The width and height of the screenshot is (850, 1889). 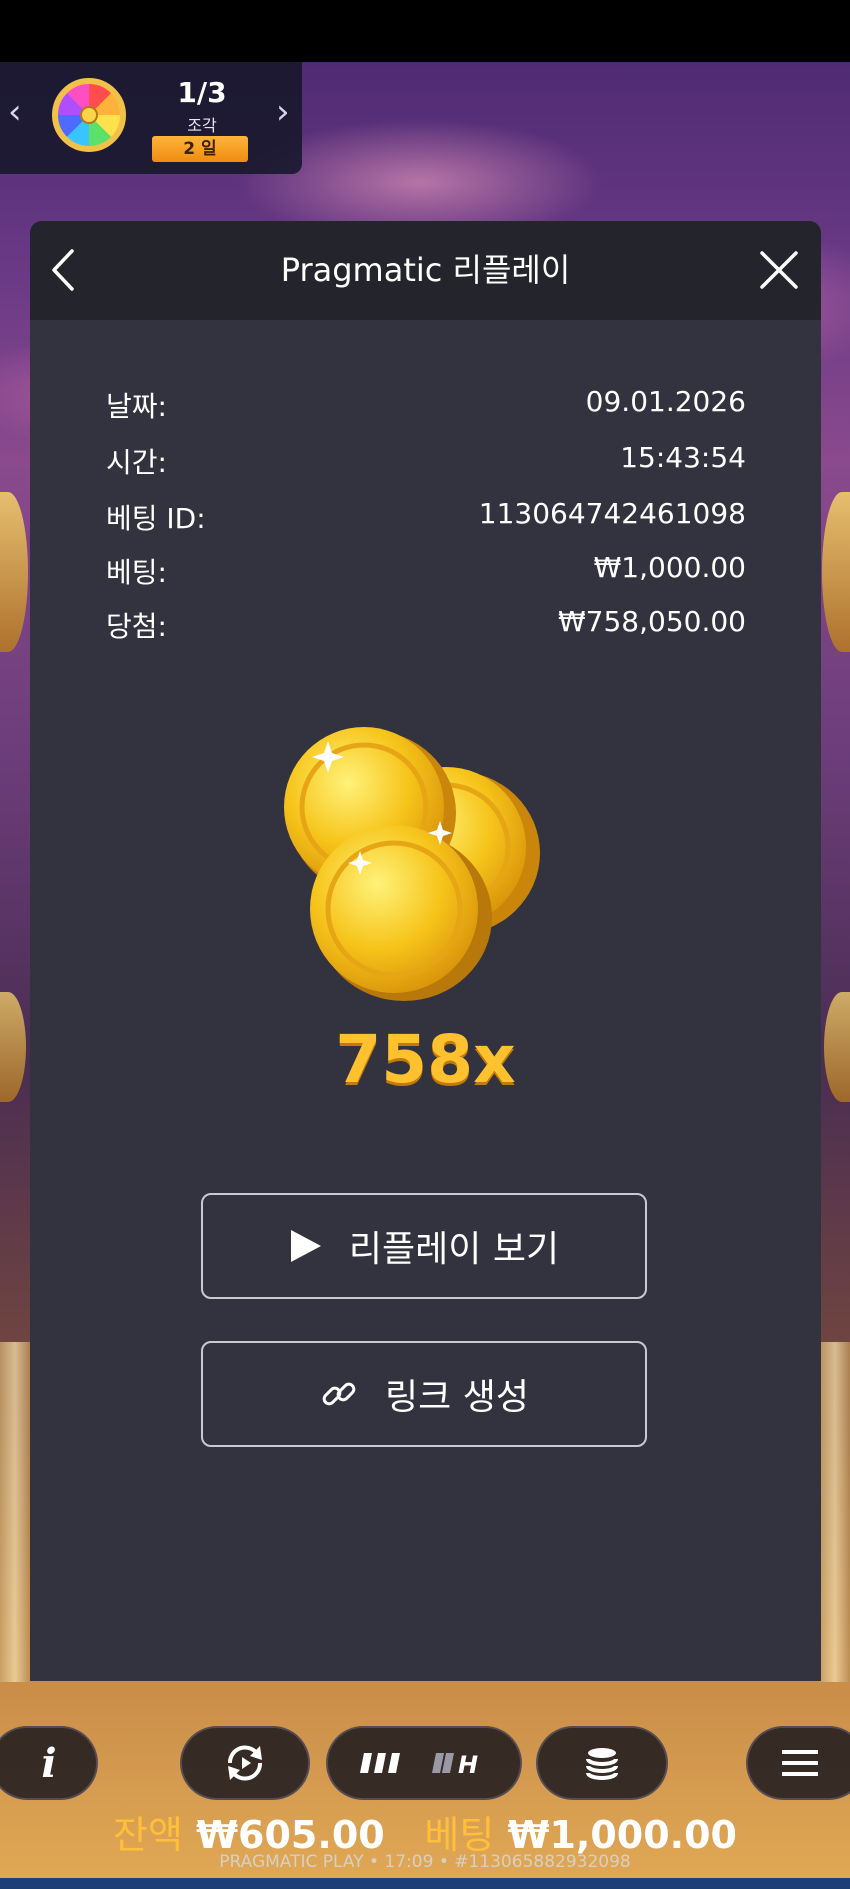 What do you see at coordinates (425, 1883) in the screenshot?
I see `navigation-strip` at bounding box center [425, 1883].